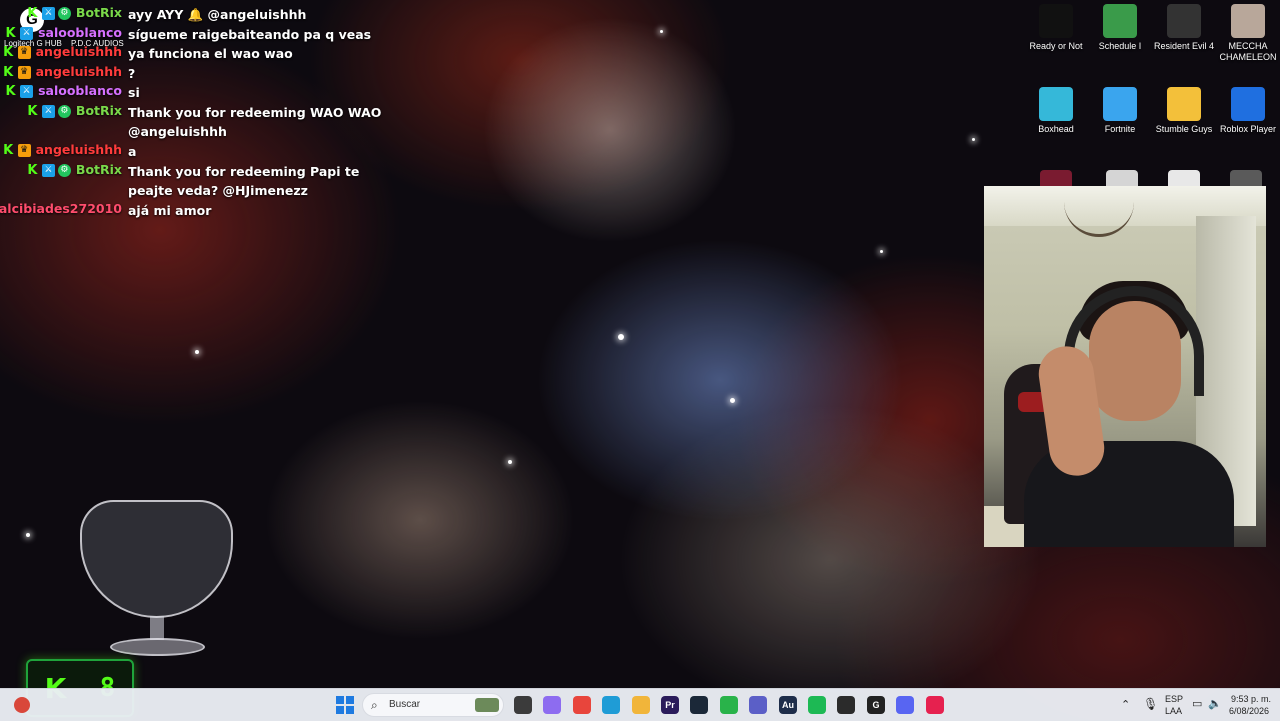 The width and height of the screenshot is (1280, 721). I want to click on windows-start-icon, so click(345, 705).